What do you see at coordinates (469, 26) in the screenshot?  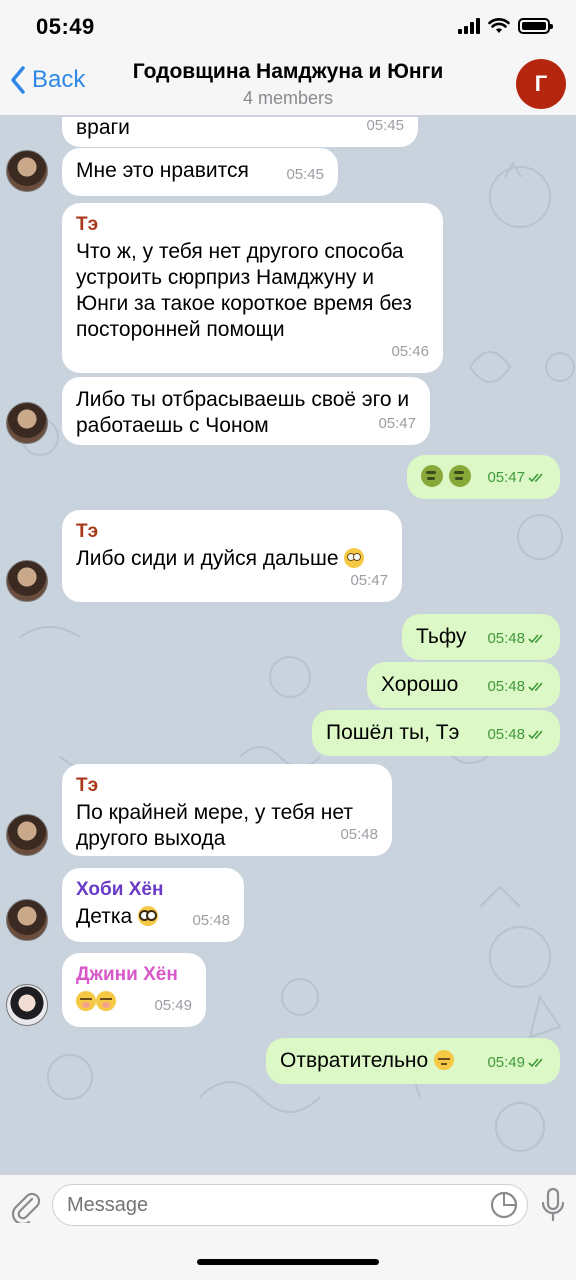 I see `signal-icon` at bounding box center [469, 26].